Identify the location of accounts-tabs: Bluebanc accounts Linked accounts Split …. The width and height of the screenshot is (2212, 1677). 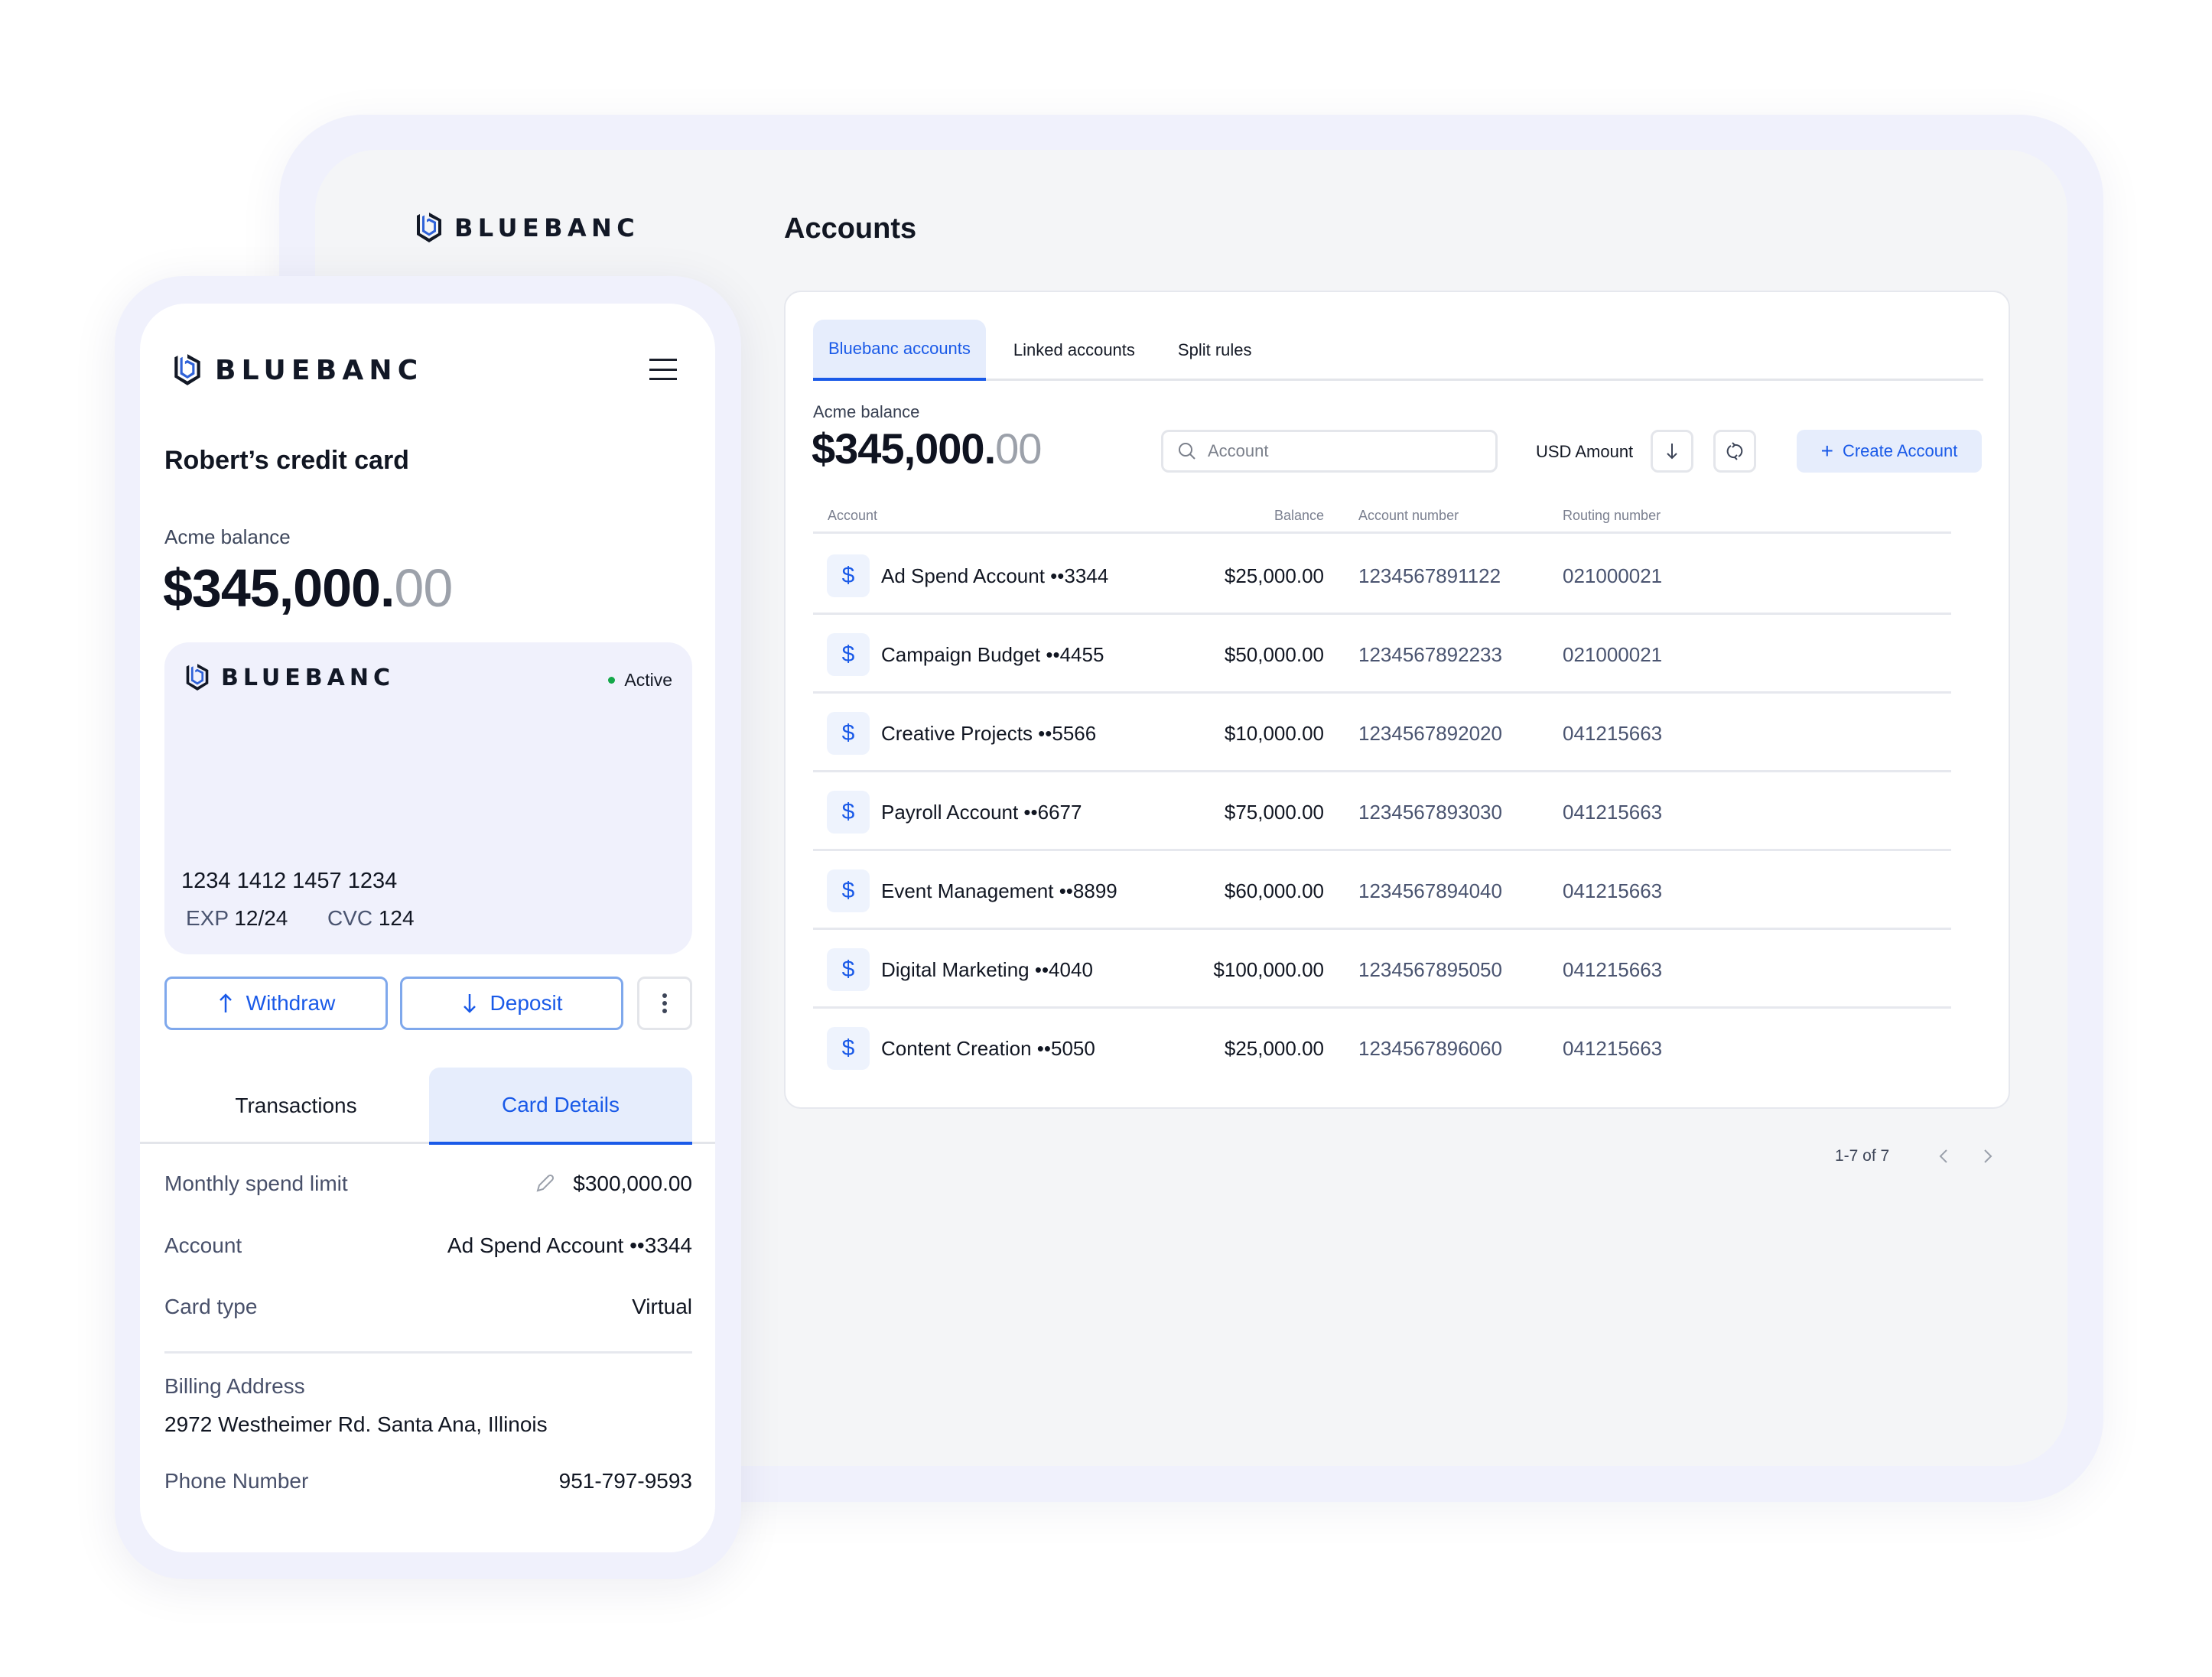
(1398, 350).